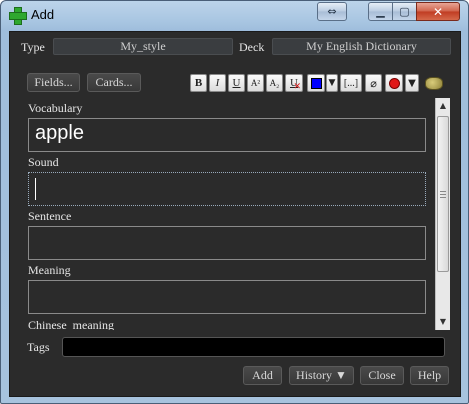 This screenshot has height=404, width=469. I want to click on color-swatch-icon, so click(316, 83).